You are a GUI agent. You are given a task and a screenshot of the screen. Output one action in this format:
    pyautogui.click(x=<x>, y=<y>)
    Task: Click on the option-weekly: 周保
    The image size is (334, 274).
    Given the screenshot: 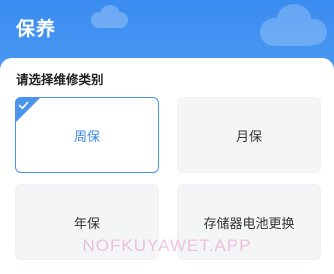 What is the action you would take?
    pyautogui.click(x=87, y=135)
    